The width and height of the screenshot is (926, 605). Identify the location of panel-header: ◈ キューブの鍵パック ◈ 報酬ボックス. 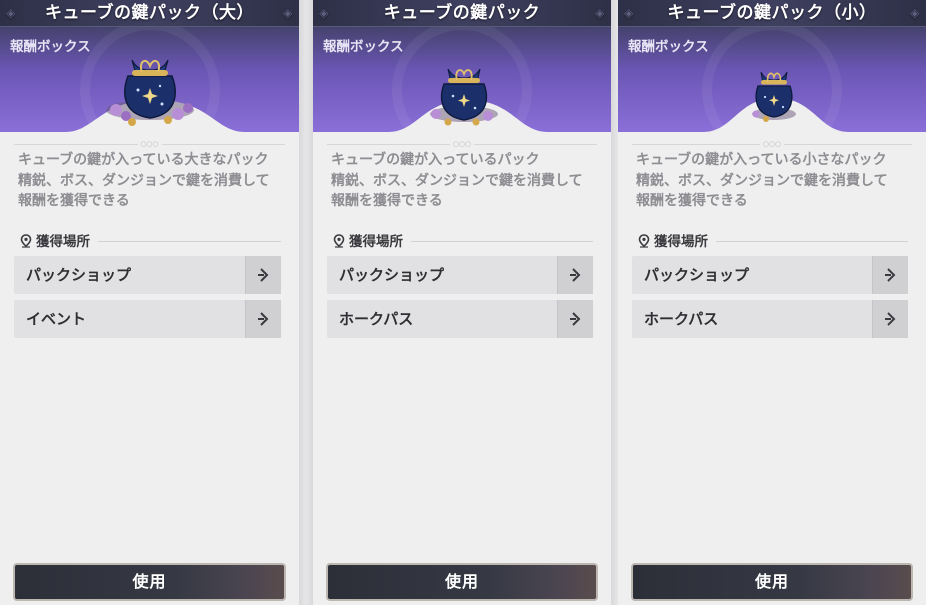
(462, 66).